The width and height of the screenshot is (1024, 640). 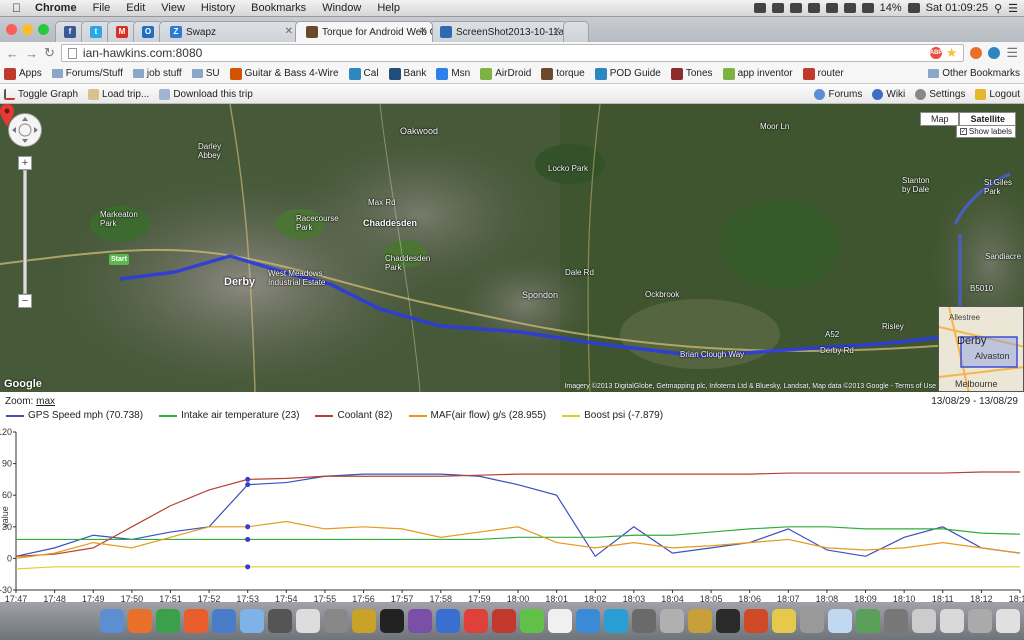 What do you see at coordinates (157, 73) in the screenshot?
I see `bookmark-item: job stuff` at bounding box center [157, 73].